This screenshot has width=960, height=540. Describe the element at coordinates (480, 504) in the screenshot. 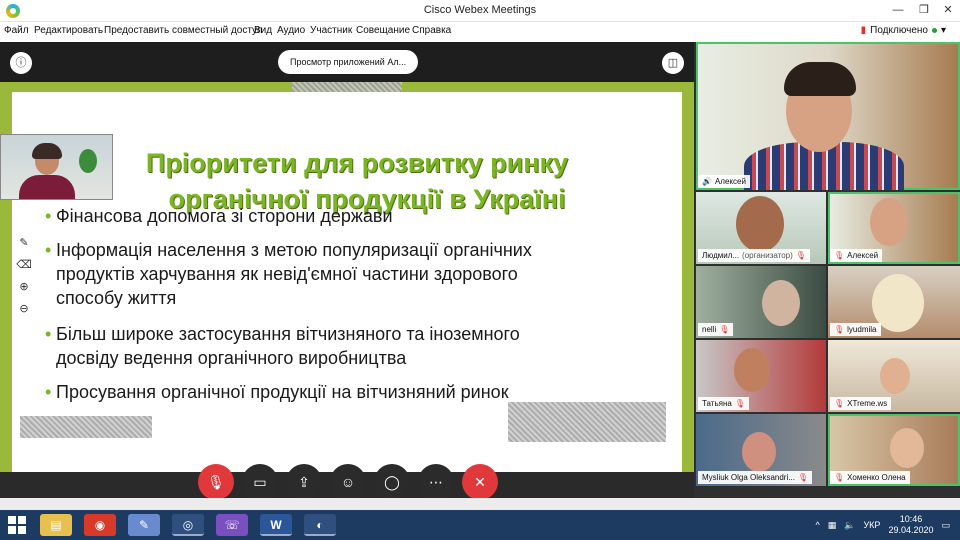

I see `status-bar` at that location.